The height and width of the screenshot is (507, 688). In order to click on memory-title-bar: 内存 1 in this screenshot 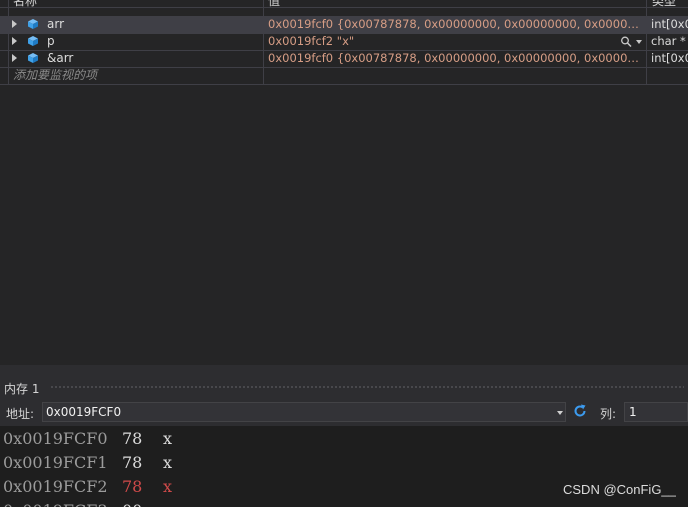, I will do `click(344, 386)`.